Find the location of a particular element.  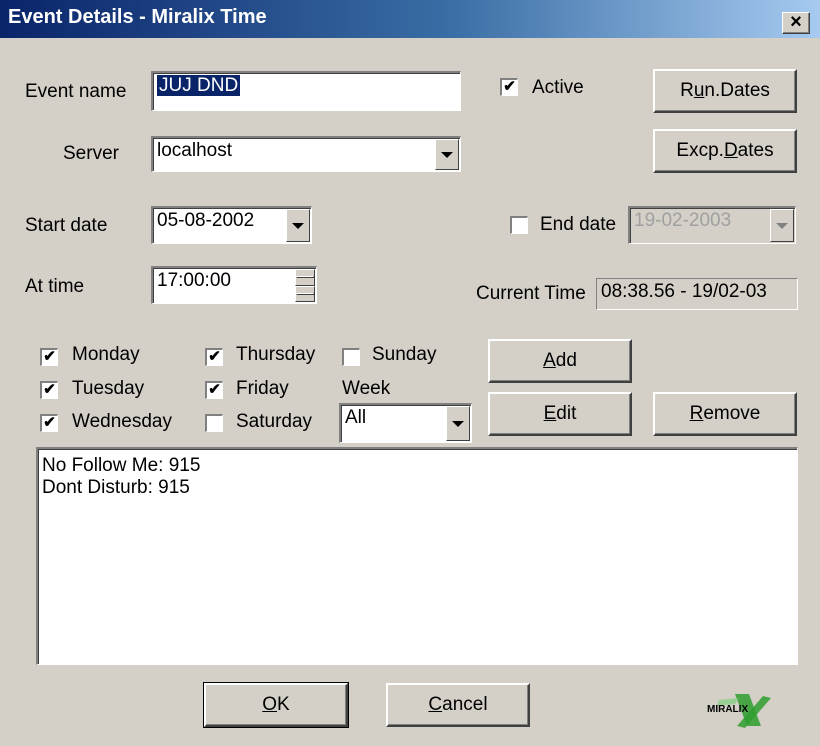

week-value: All is located at coordinates (356, 417).